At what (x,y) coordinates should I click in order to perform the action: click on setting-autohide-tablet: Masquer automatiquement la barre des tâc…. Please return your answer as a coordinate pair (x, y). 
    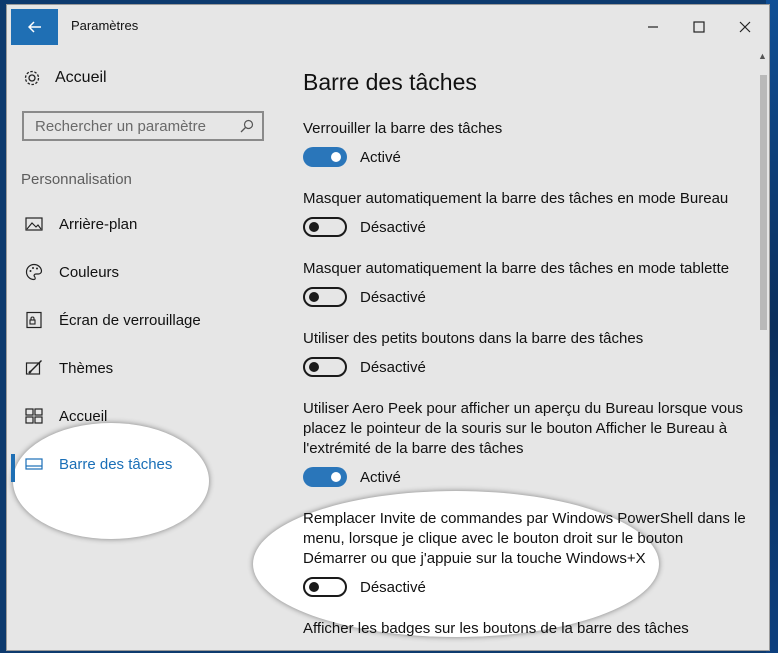
    Looking at the image, I should click on (526, 283).